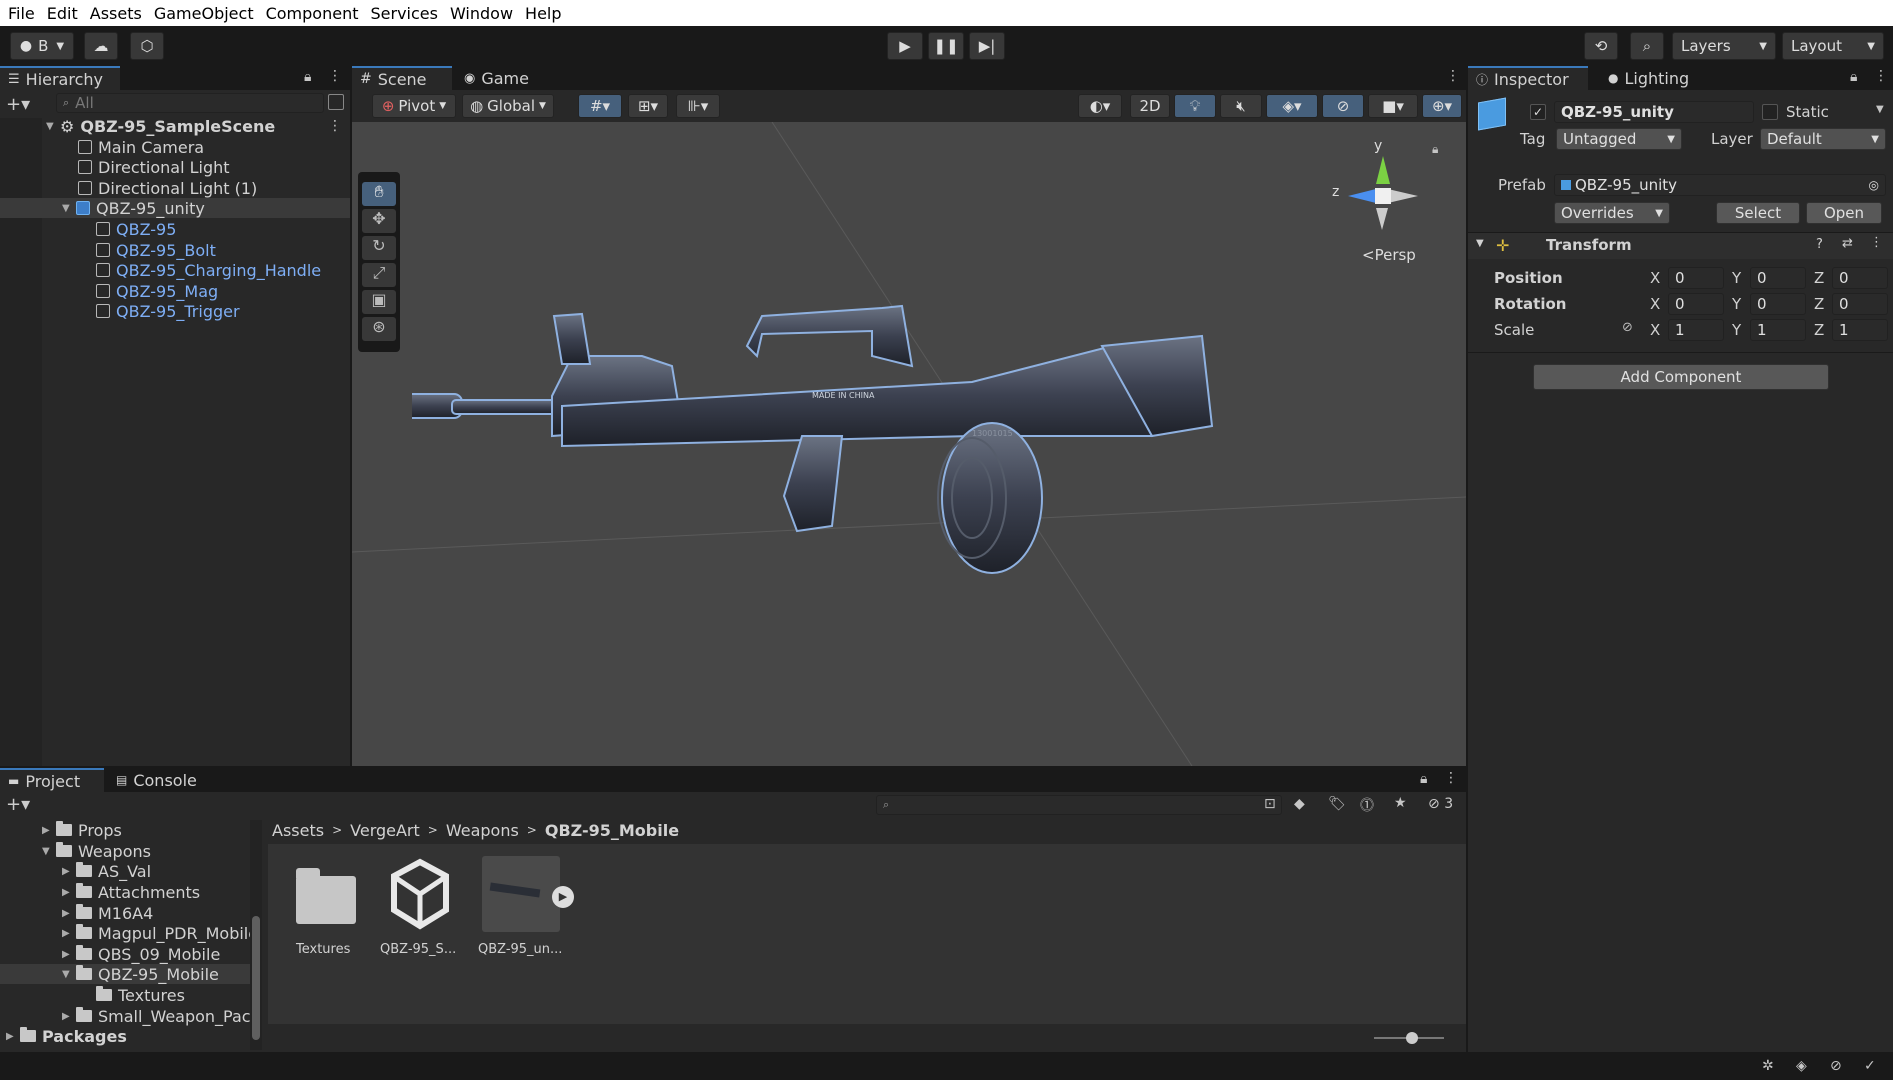 The height and width of the screenshot is (1080, 1893). What do you see at coordinates (141, 954) in the screenshot?
I see `folder-tree-item: ▶ QBS_09_Mobile` at bounding box center [141, 954].